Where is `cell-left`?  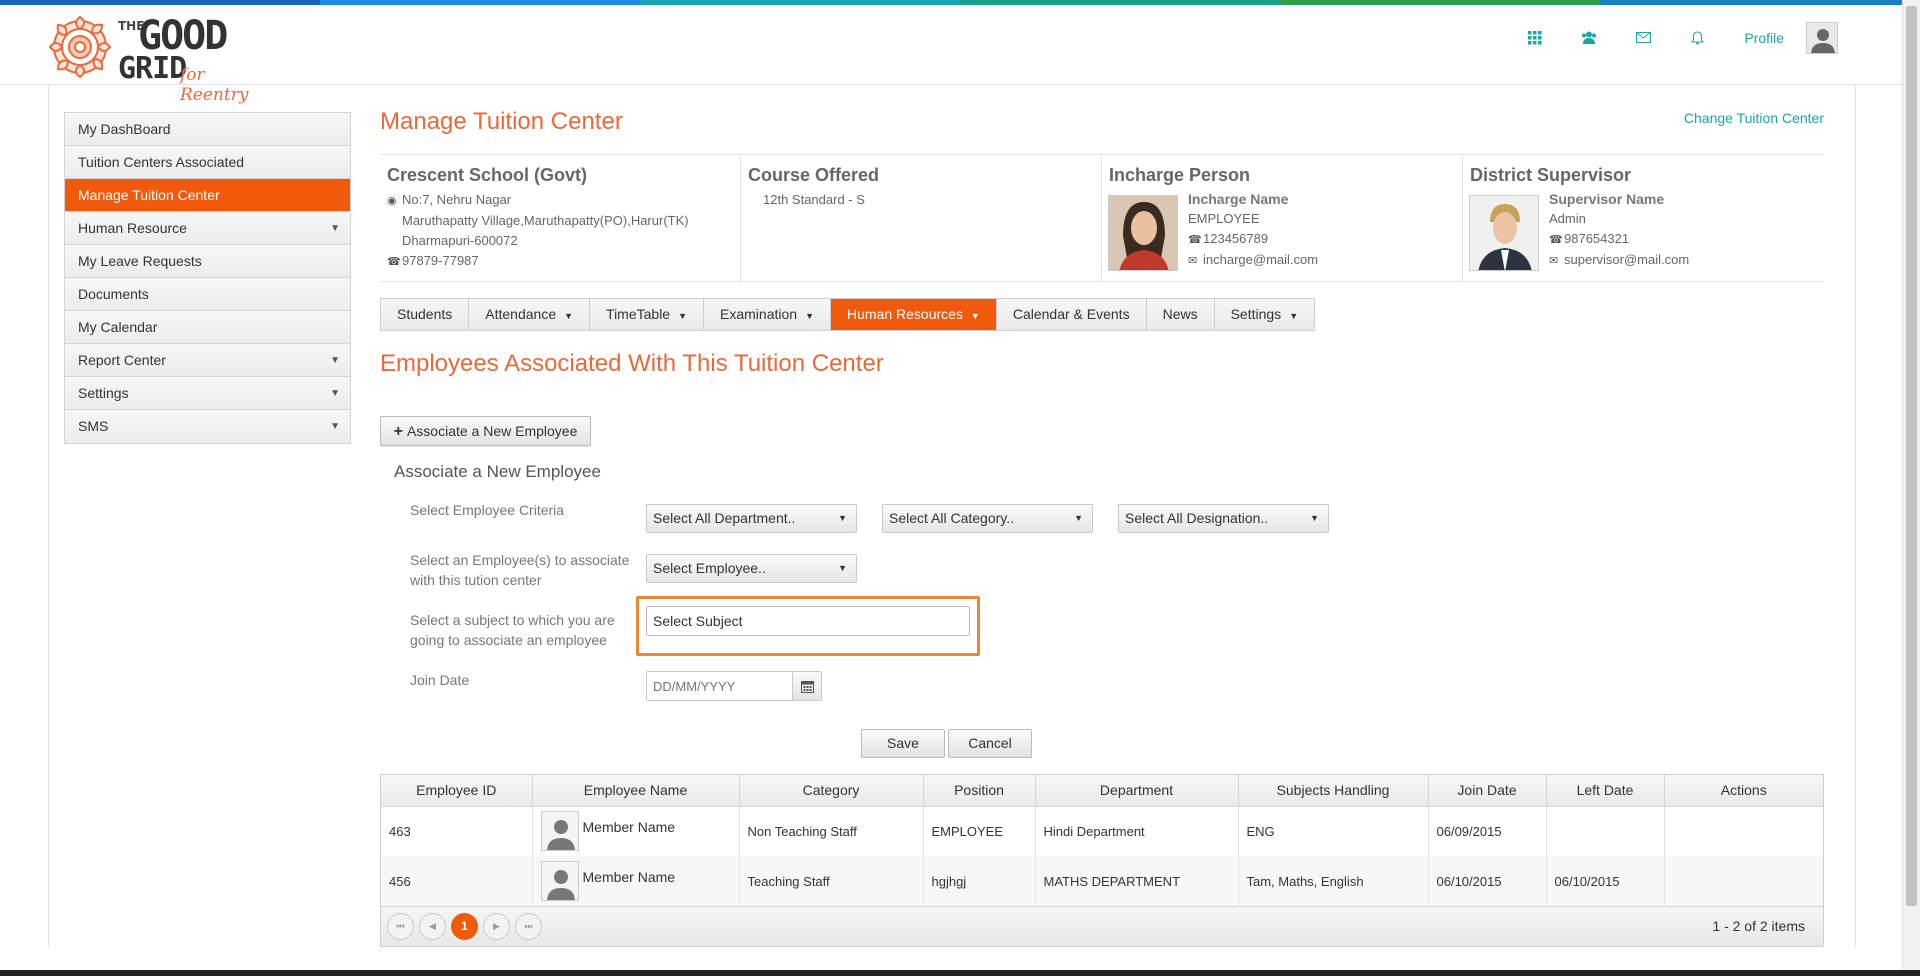 cell-left is located at coordinates (1605, 831).